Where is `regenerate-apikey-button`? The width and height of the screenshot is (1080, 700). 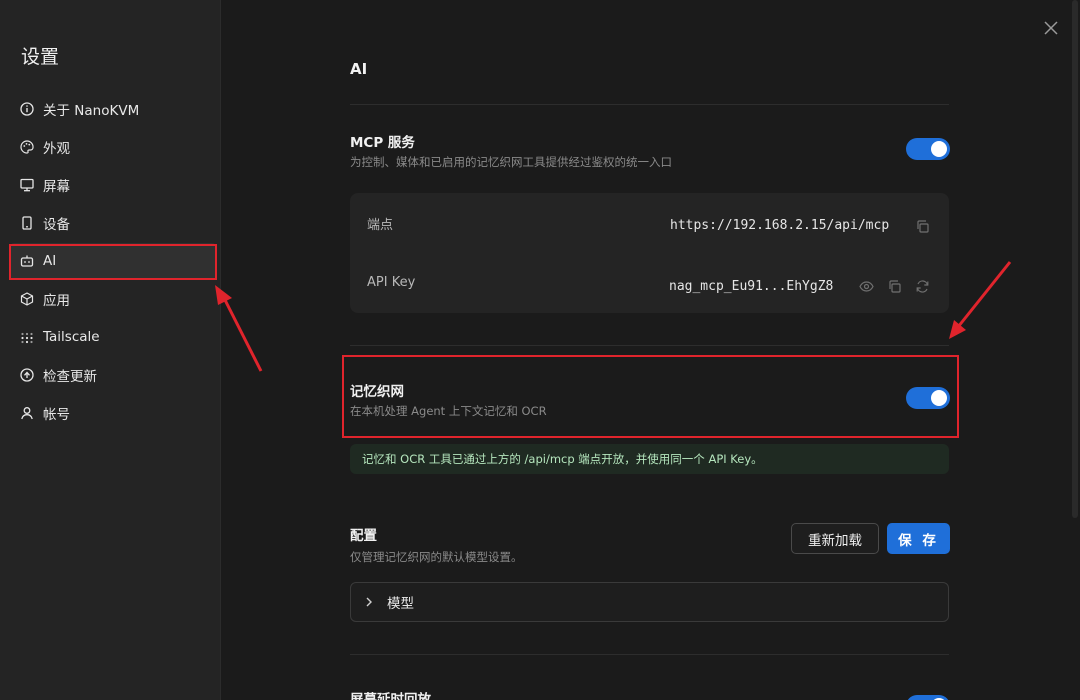
regenerate-apikey-button is located at coordinates (922, 286).